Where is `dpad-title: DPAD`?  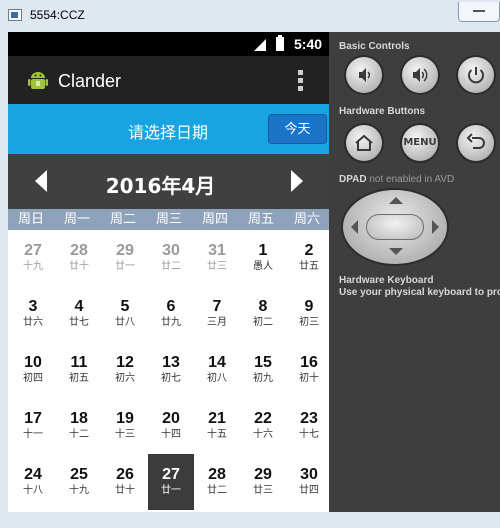
dpad-title: DPAD is located at coordinates (353, 179).